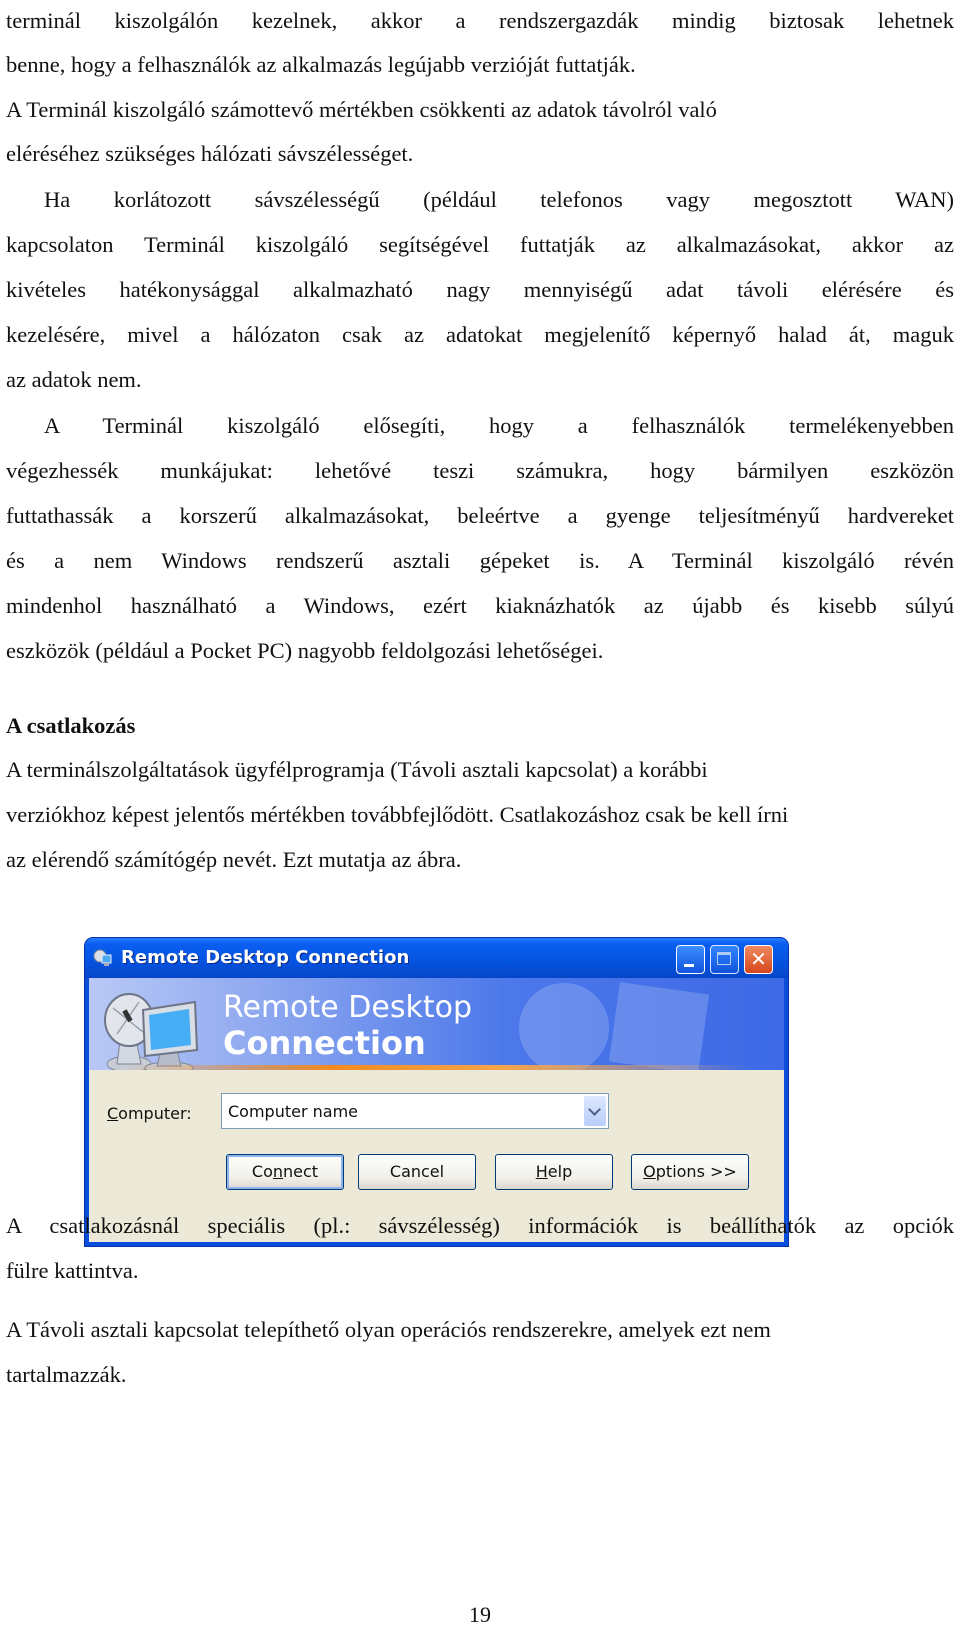 Image resolution: width=960 pixels, height=1640 pixels. What do you see at coordinates (696, 1171) in the screenshot?
I see `label-part: ptions >>` at bounding box center [696, 1171].